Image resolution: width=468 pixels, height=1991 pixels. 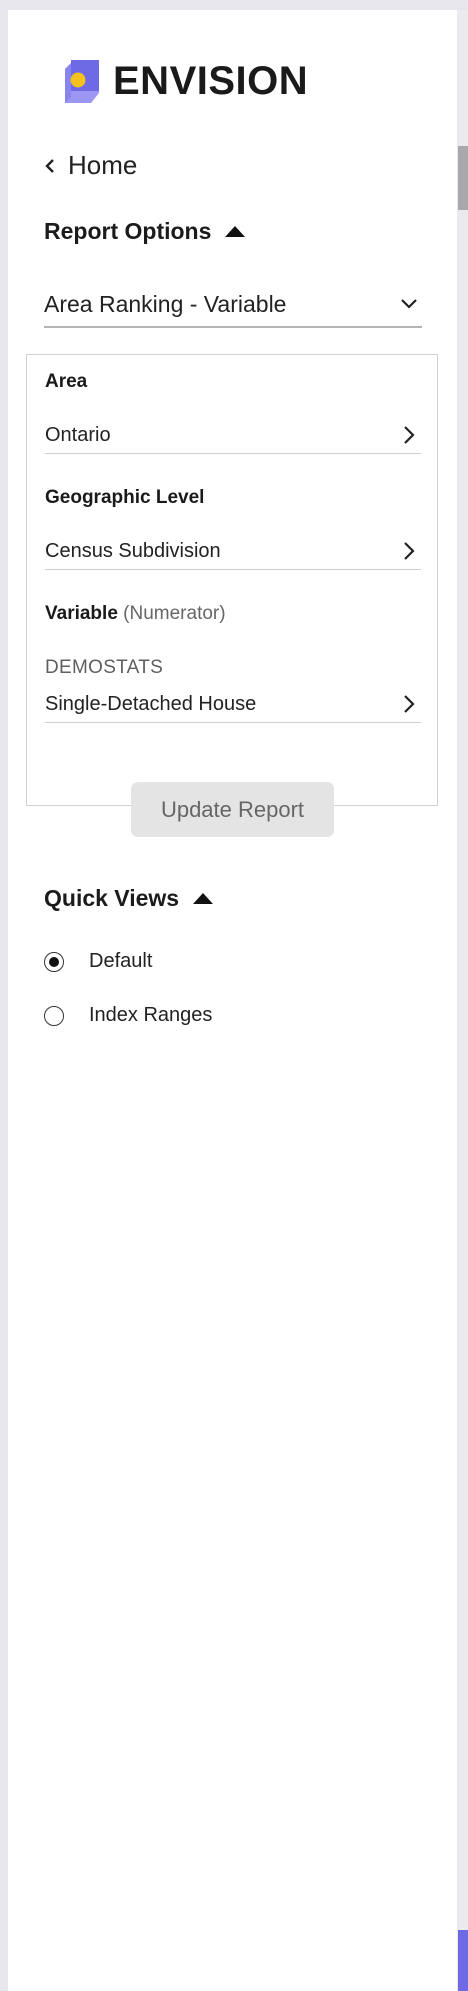 I want to click on quick-view-index-ranges: Index Ranges, so click(x=128, y=1015).